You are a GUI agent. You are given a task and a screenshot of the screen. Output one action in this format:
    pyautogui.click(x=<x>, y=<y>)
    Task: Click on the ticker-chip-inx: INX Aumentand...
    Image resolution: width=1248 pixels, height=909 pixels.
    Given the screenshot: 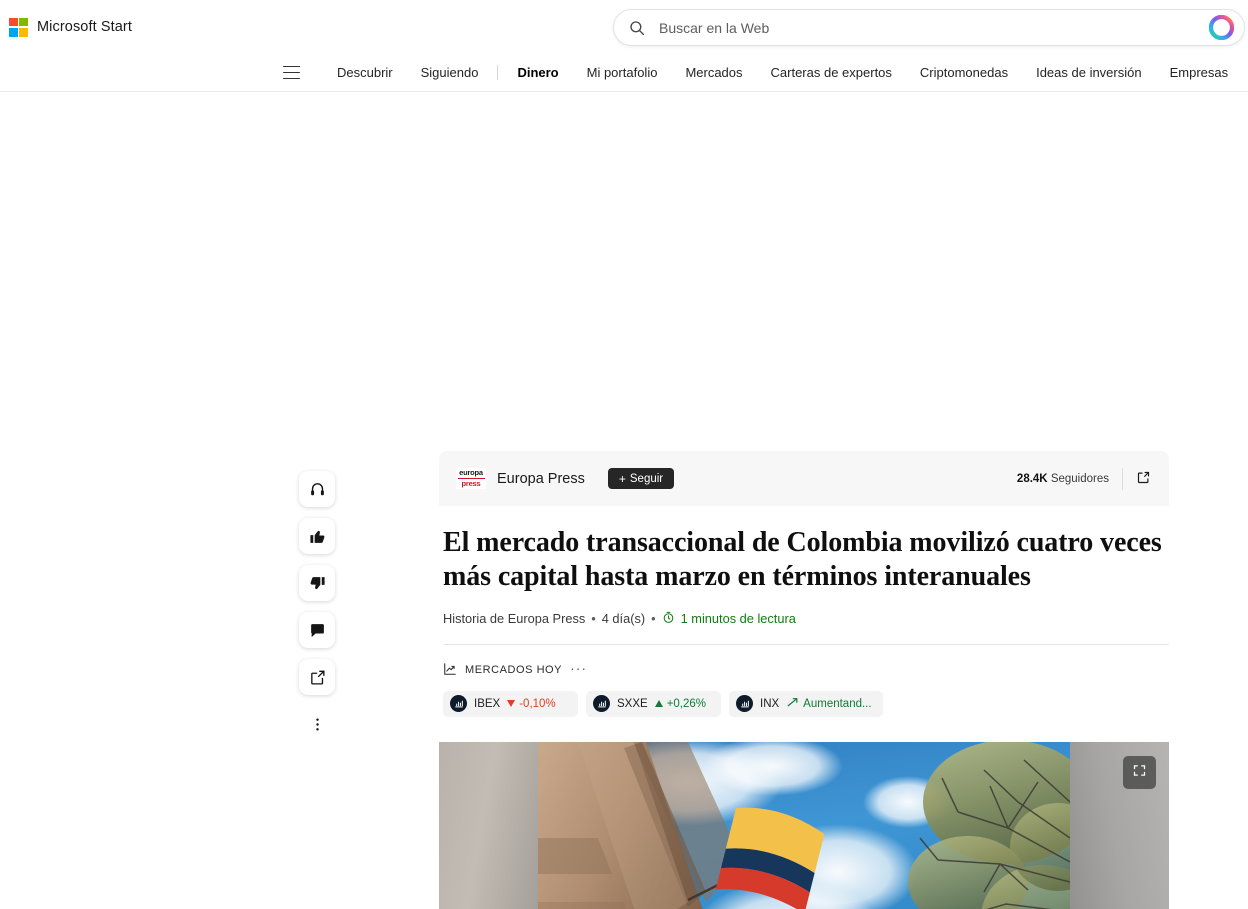 What is the action you would take?
    pyautogui.click(x=806, y=703)
    